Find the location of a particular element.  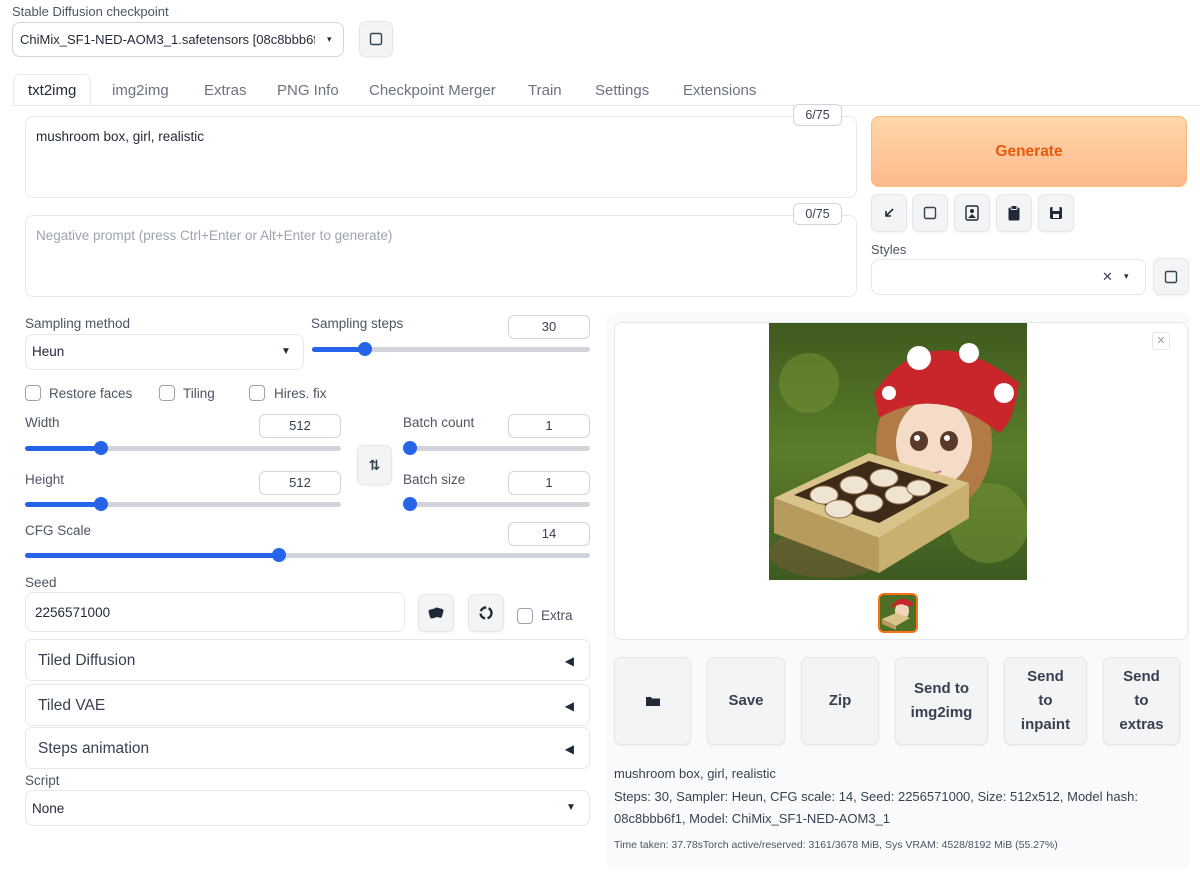

swap-arrows-icon: ⇅ is located at coordinates (374, 464).